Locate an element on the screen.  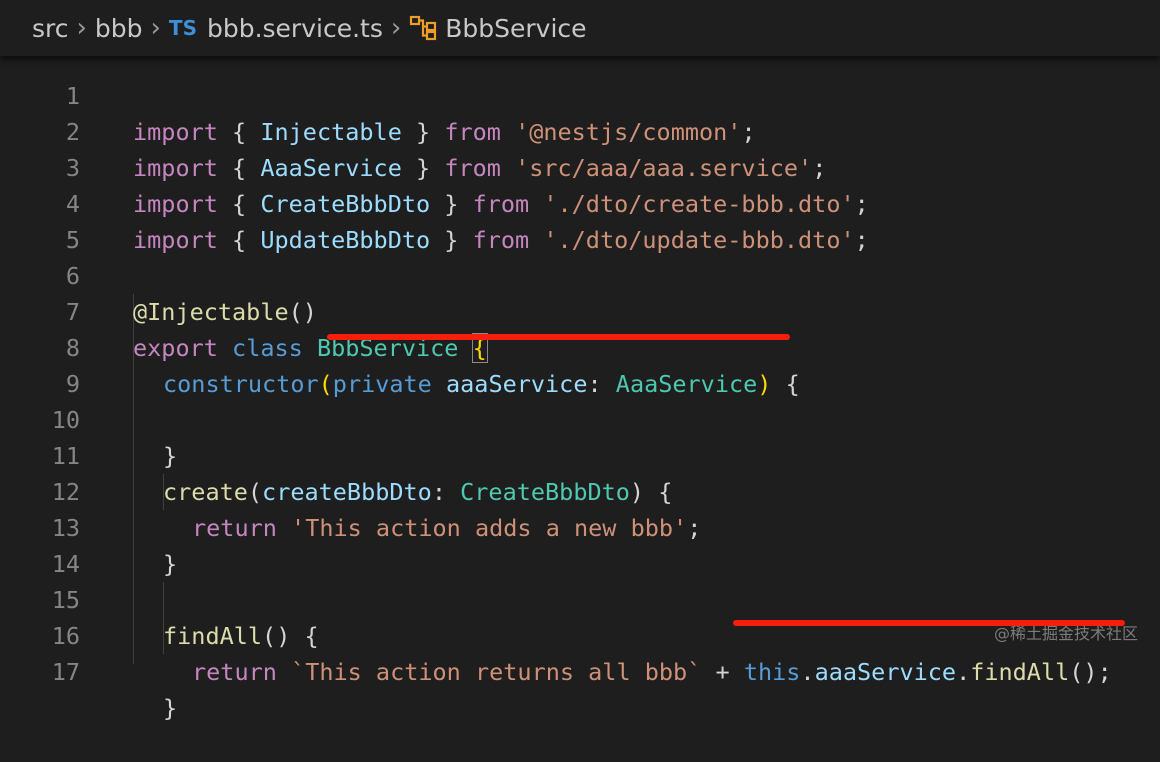
keyword: this is located at coordinates (772, 672).